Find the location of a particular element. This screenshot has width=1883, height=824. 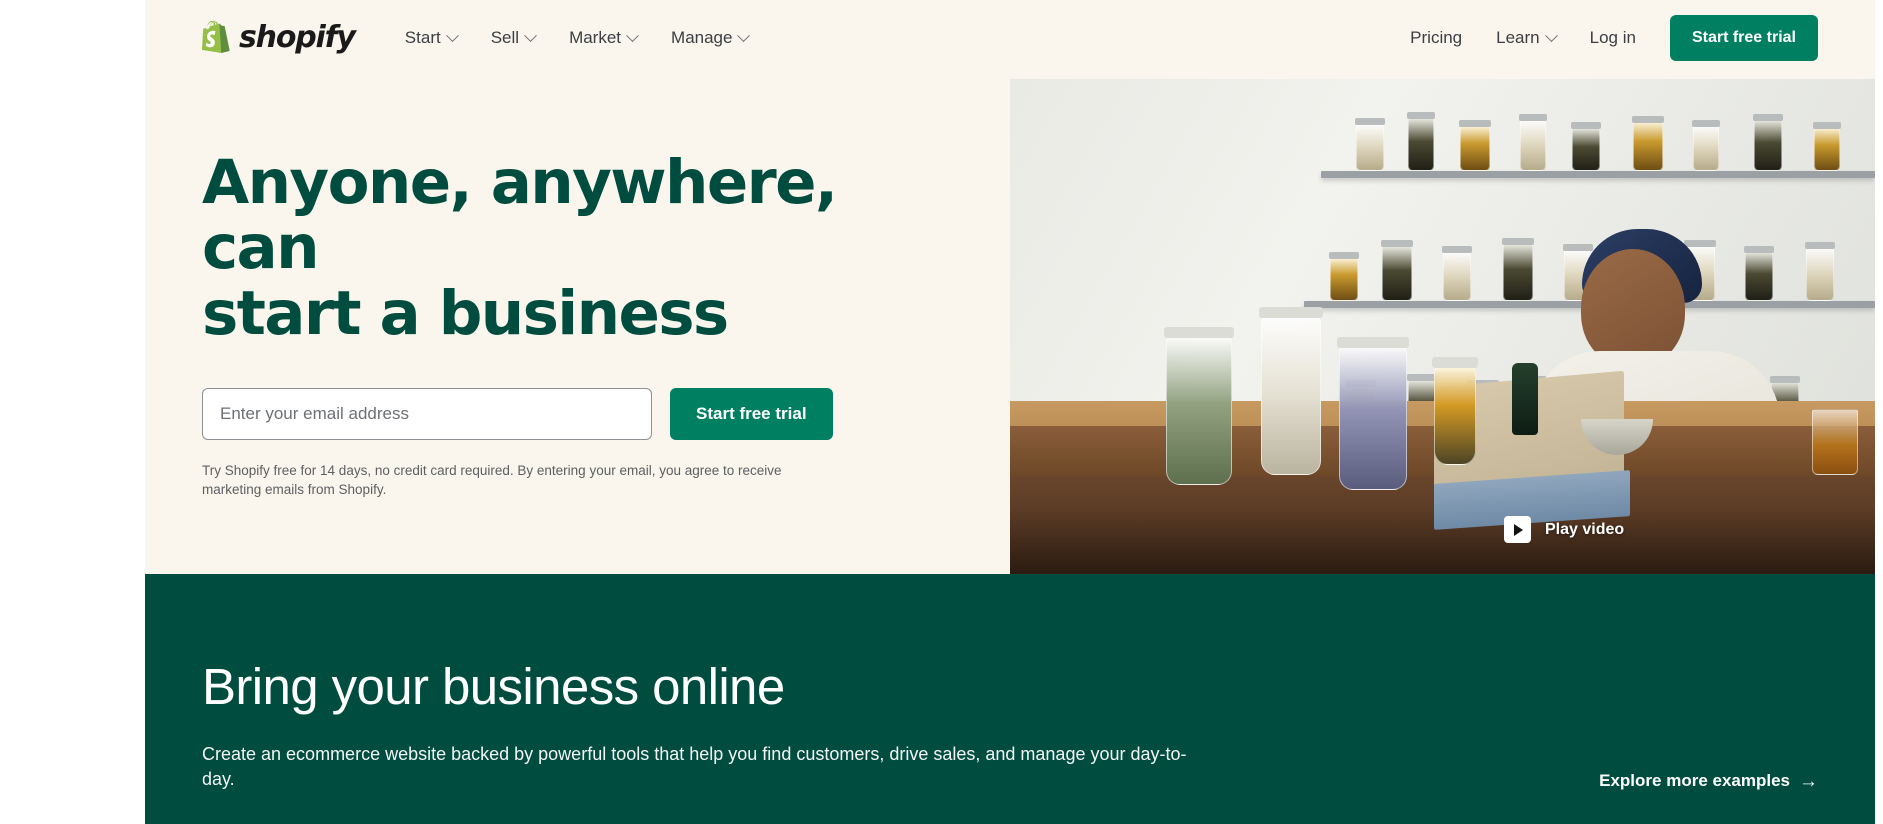

nav-item-market: Market is located at coordinates (604, 38).